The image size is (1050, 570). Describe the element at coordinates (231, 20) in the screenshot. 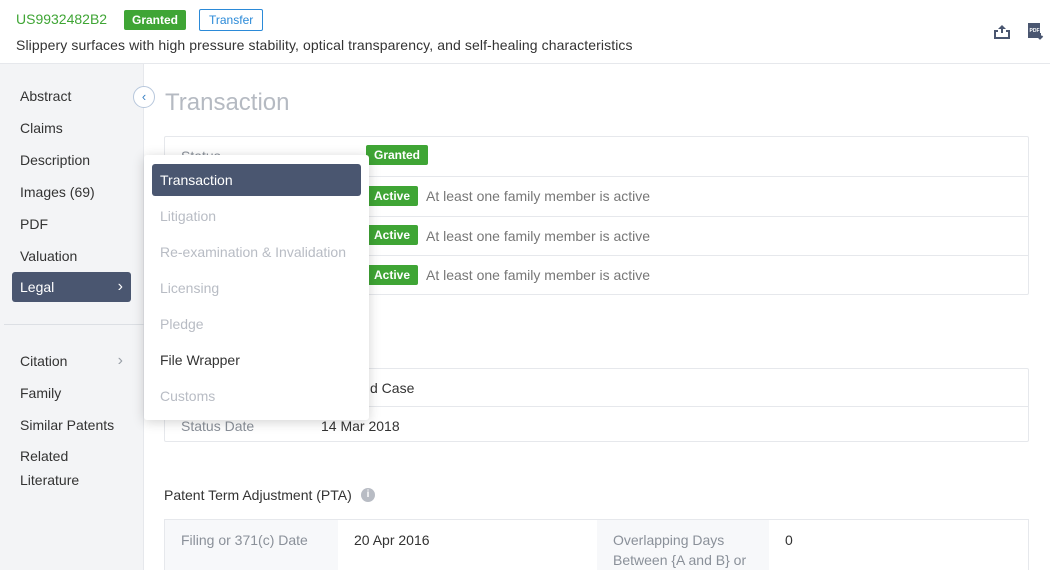

I see `transfer-badge: Transfer` at that location.